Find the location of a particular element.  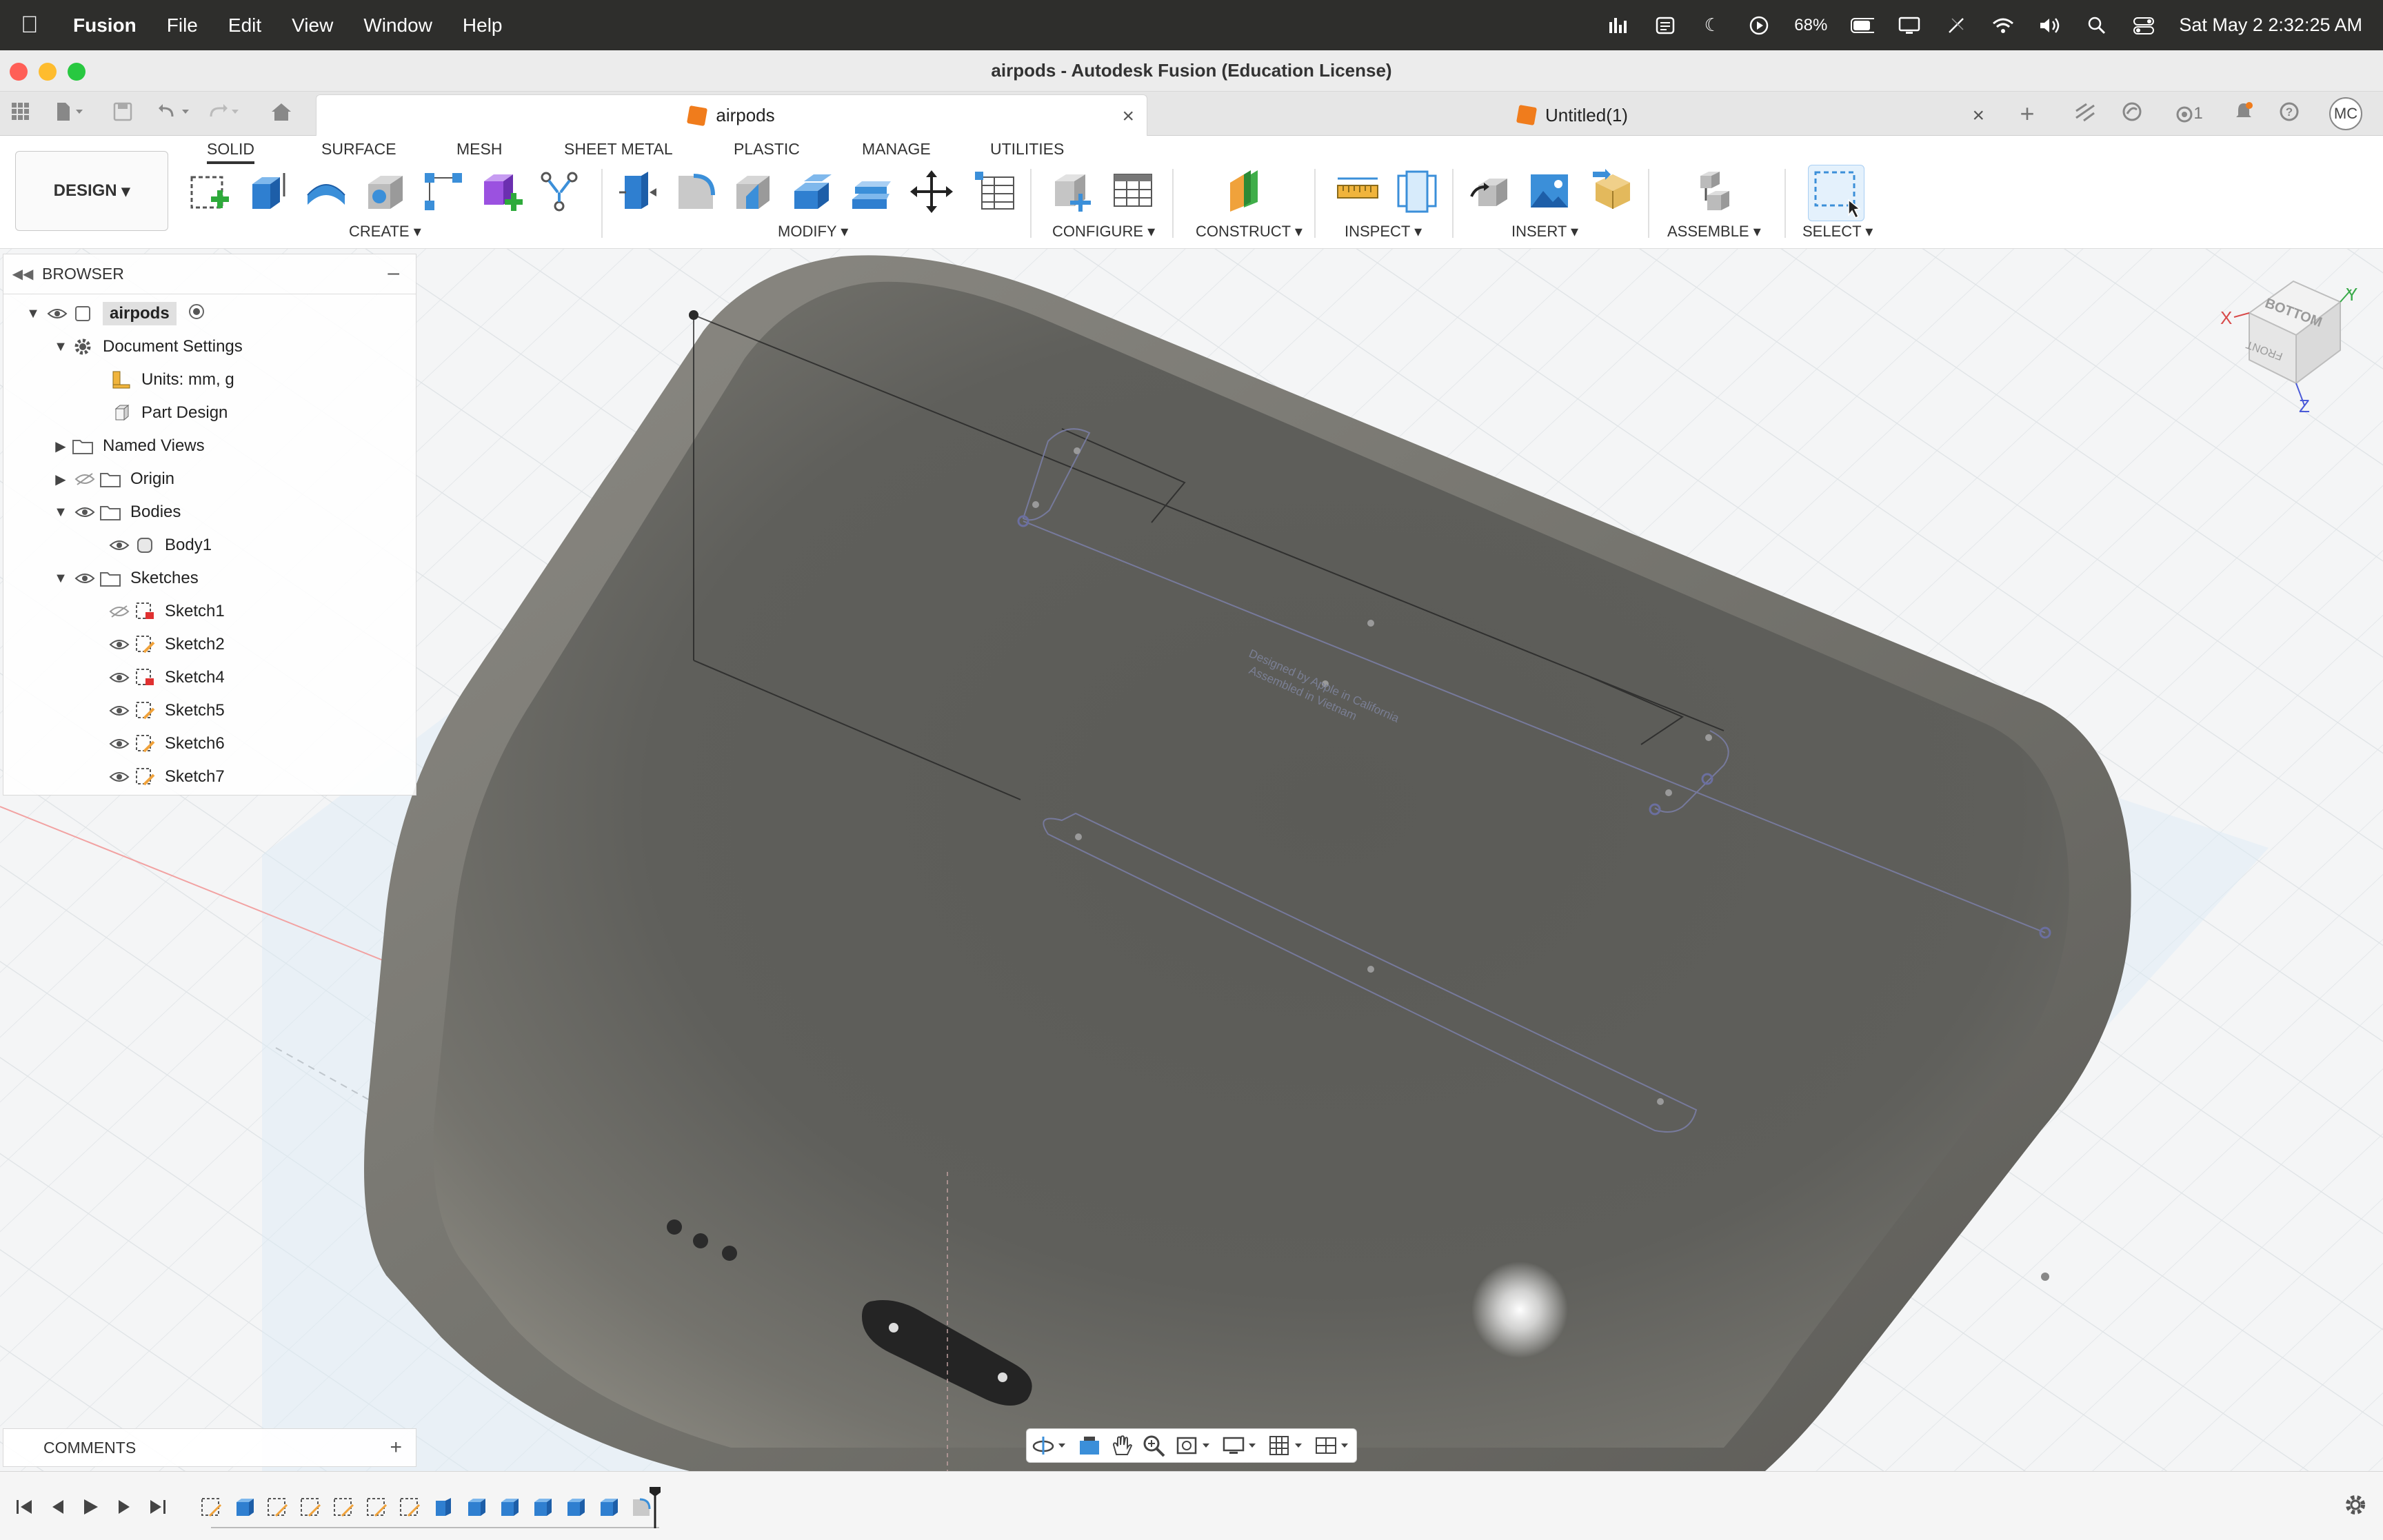

grid-settings-icon is located at coordinates (1286, 1446).